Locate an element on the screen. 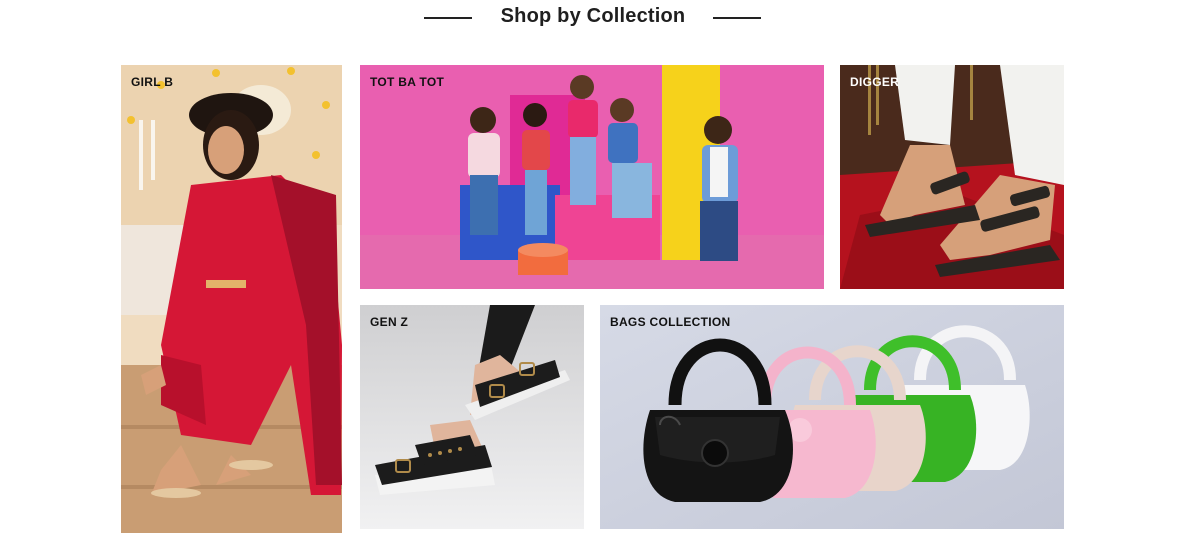  heading-divider-left is located at coordinates (448, 18).